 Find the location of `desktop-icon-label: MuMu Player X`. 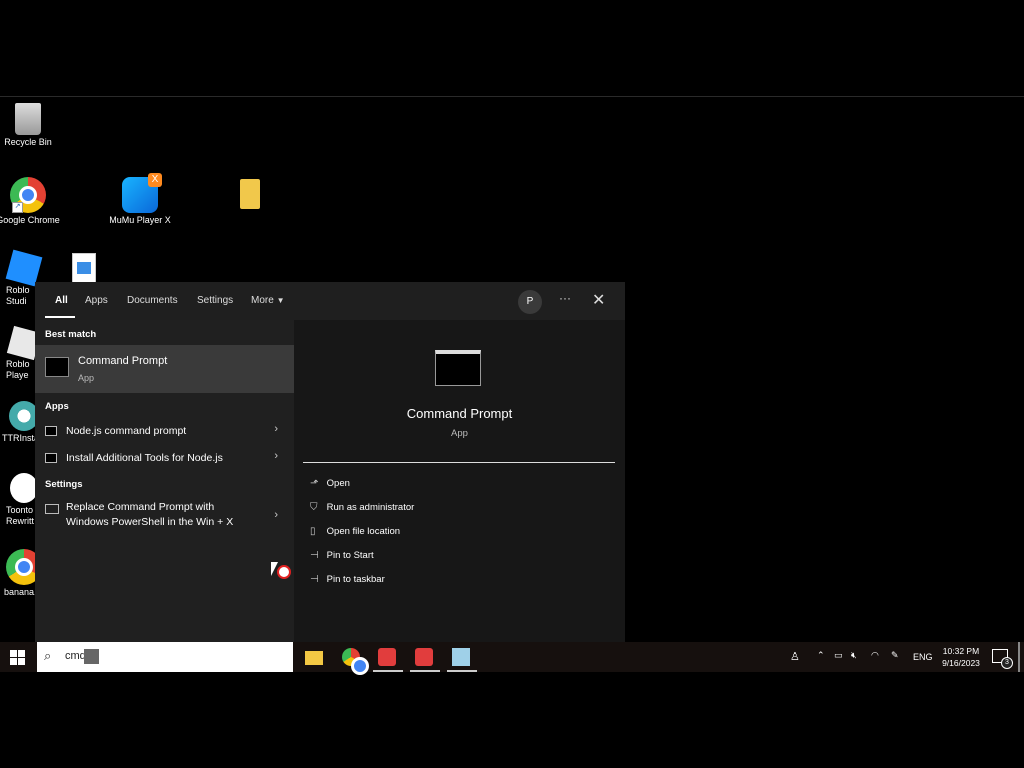

desktop-icon-label: MuMu Player X is located at coordinates (140, 220).